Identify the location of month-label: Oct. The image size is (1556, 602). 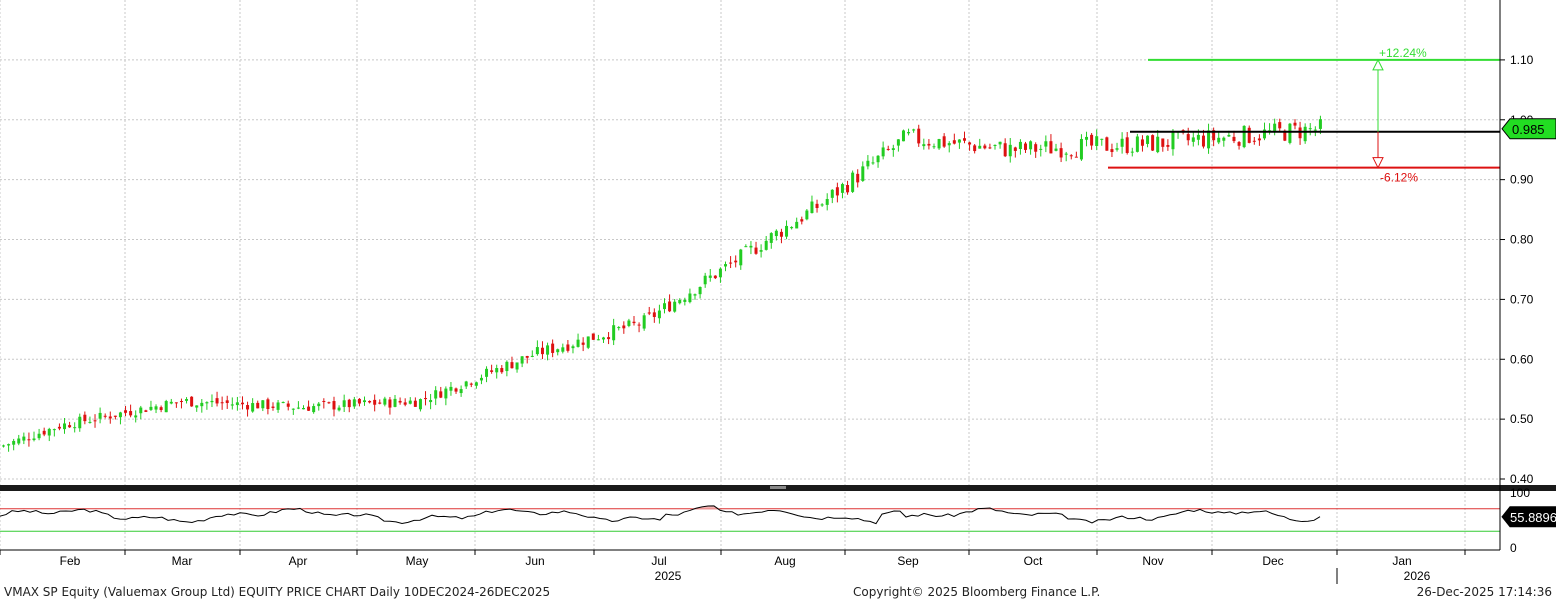
(1033, 561).